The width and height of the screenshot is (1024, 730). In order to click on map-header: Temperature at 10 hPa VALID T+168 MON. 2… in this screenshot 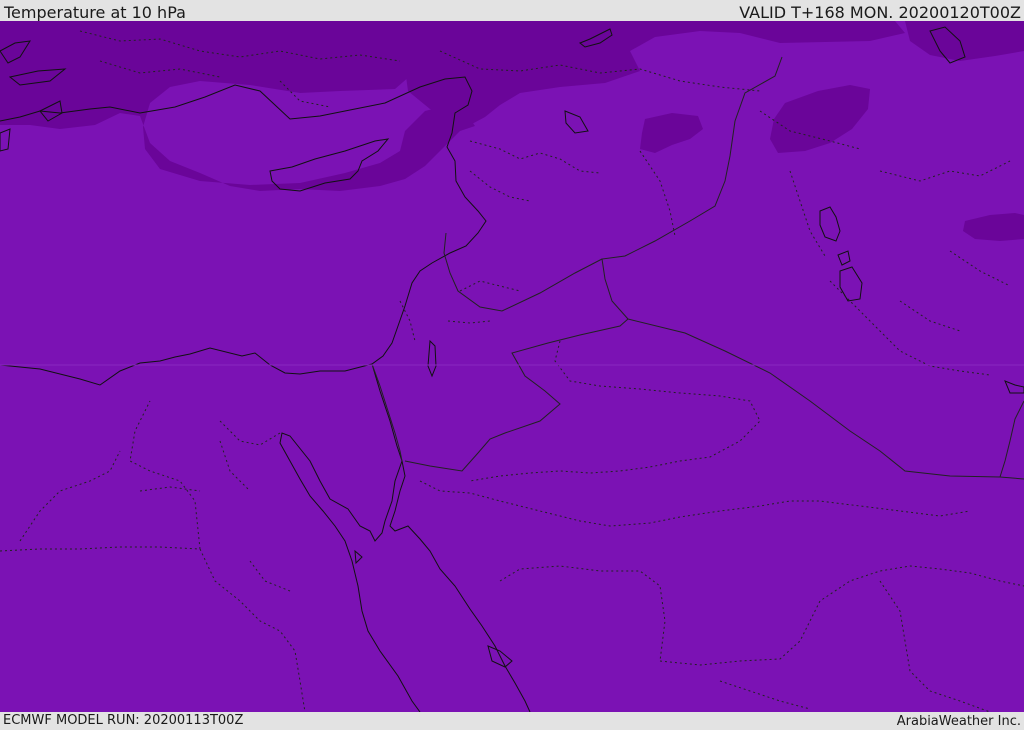, I will do `click(512, 10)`.